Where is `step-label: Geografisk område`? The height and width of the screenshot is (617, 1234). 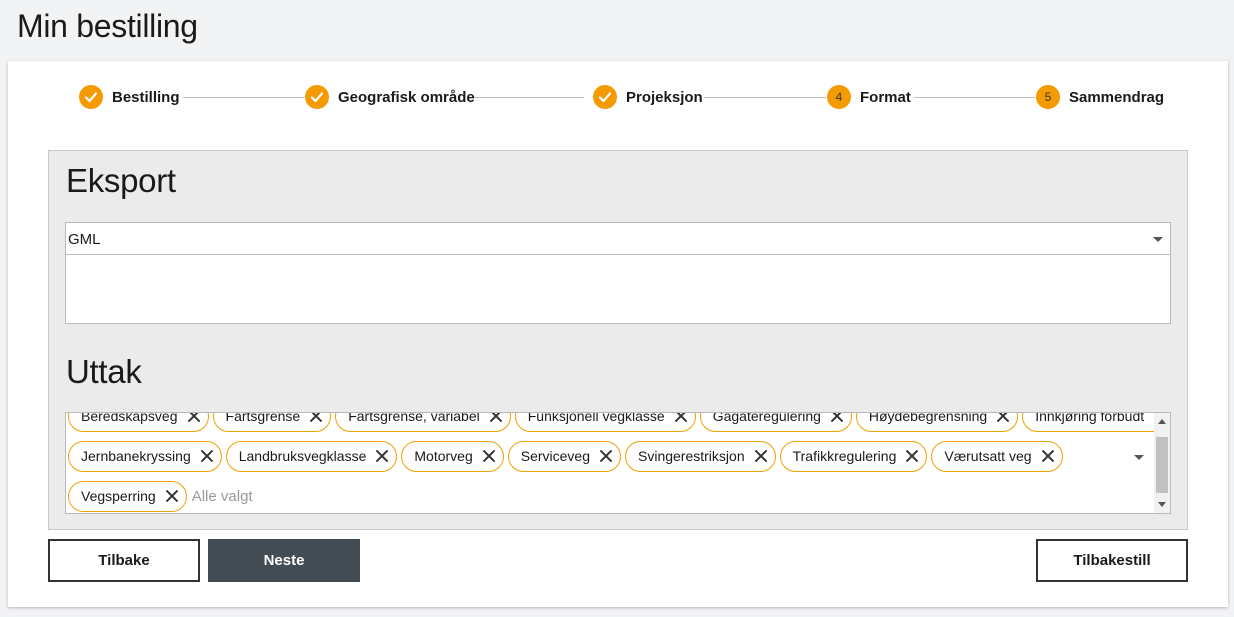
step-label: Geografisk område is located at coordinates (406, 97).